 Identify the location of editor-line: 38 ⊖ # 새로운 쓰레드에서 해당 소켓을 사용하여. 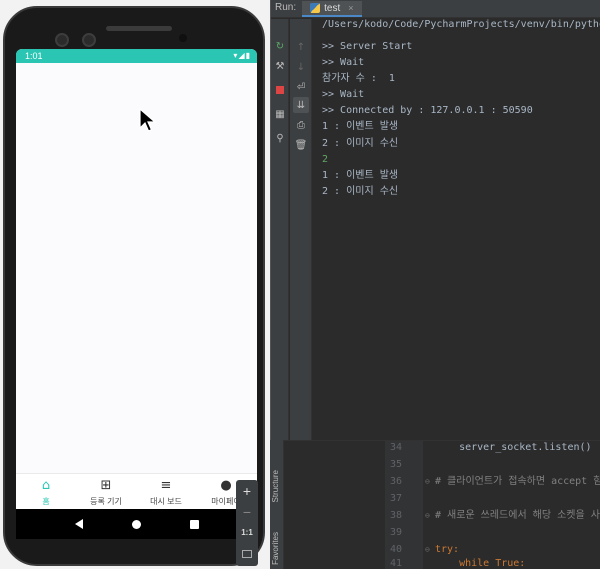
(442, 515).